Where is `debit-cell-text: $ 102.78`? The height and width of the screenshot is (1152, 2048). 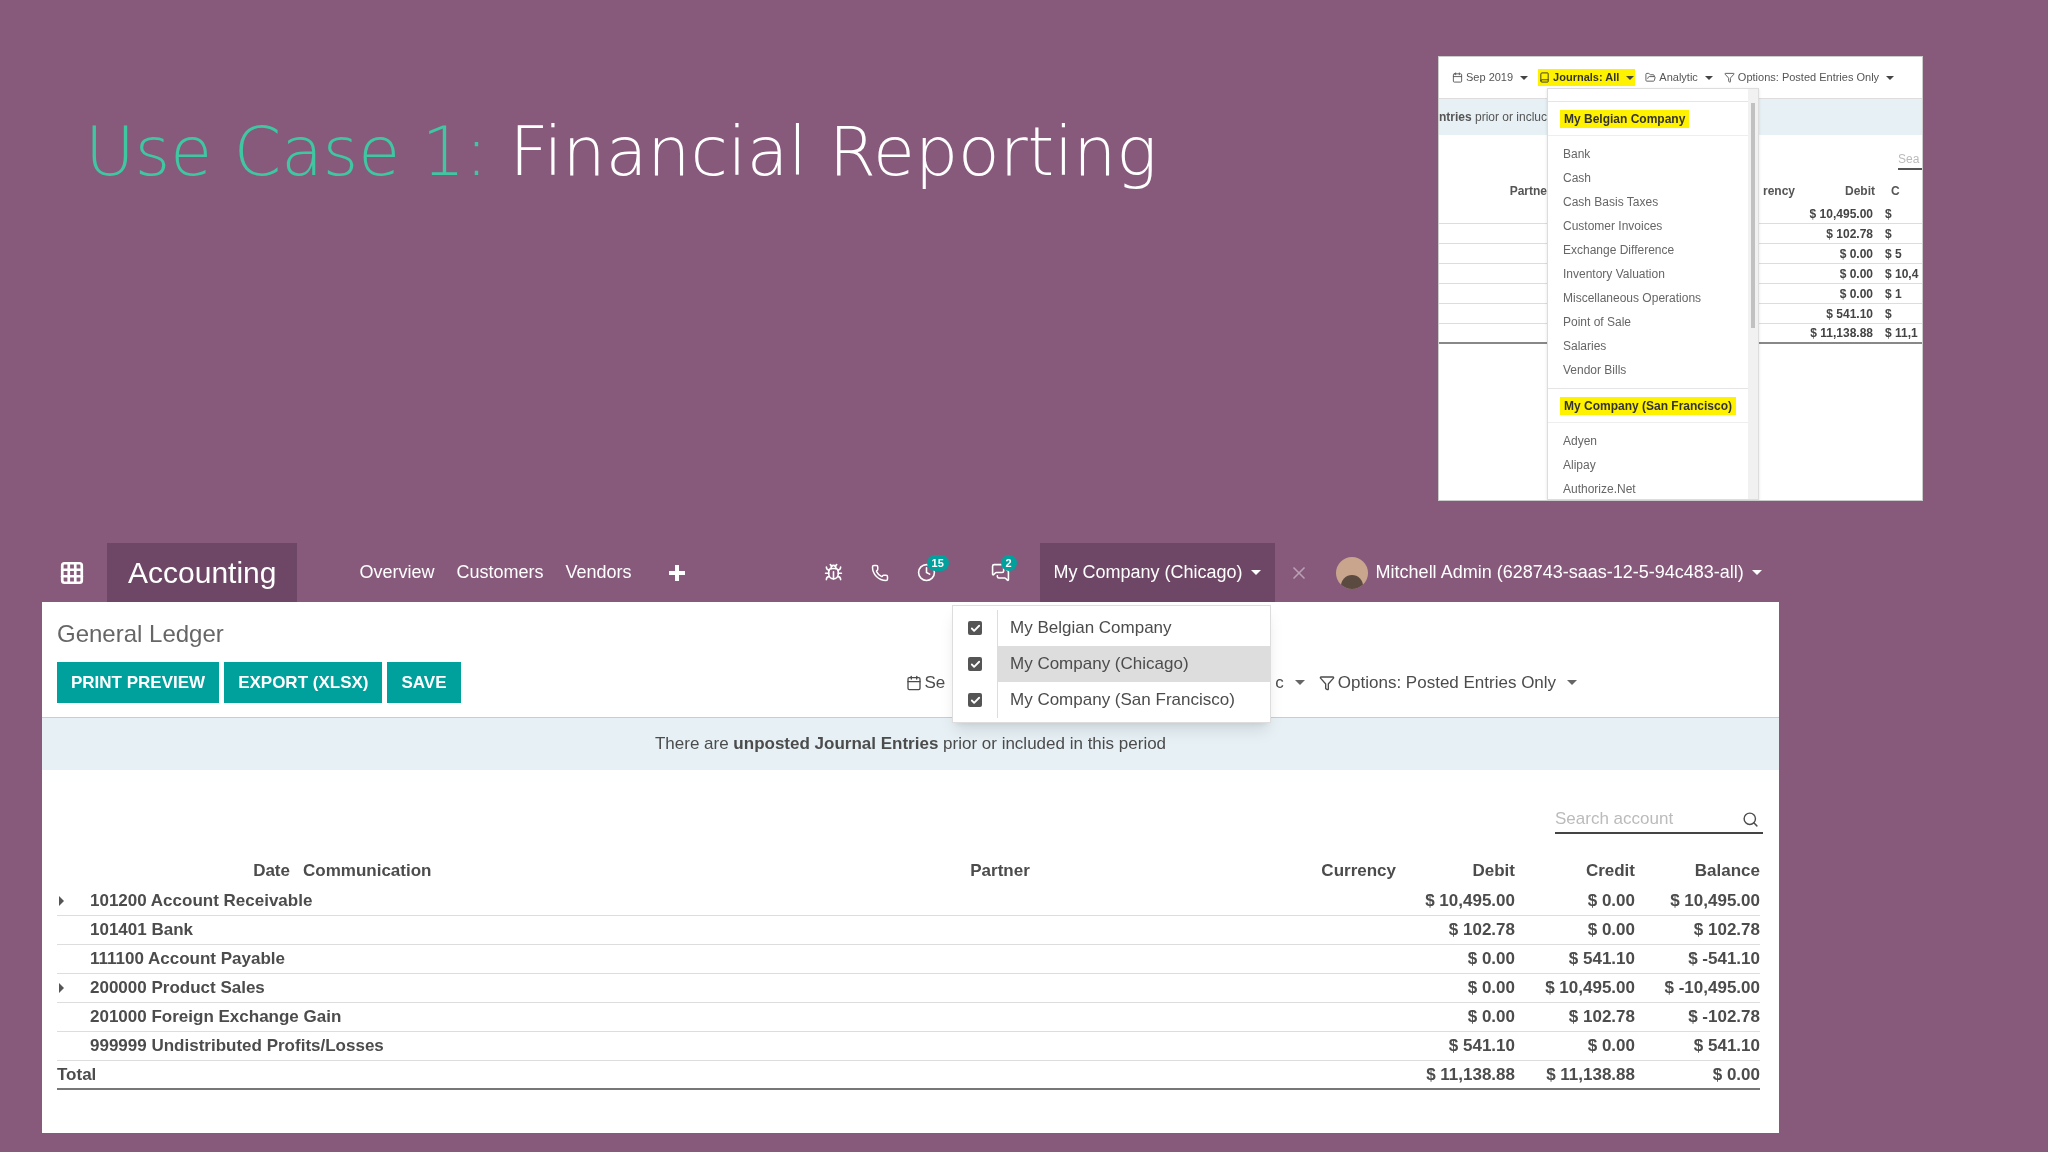
debit-cell-text: $ 102.78 is located at coordinates (1849, 234).